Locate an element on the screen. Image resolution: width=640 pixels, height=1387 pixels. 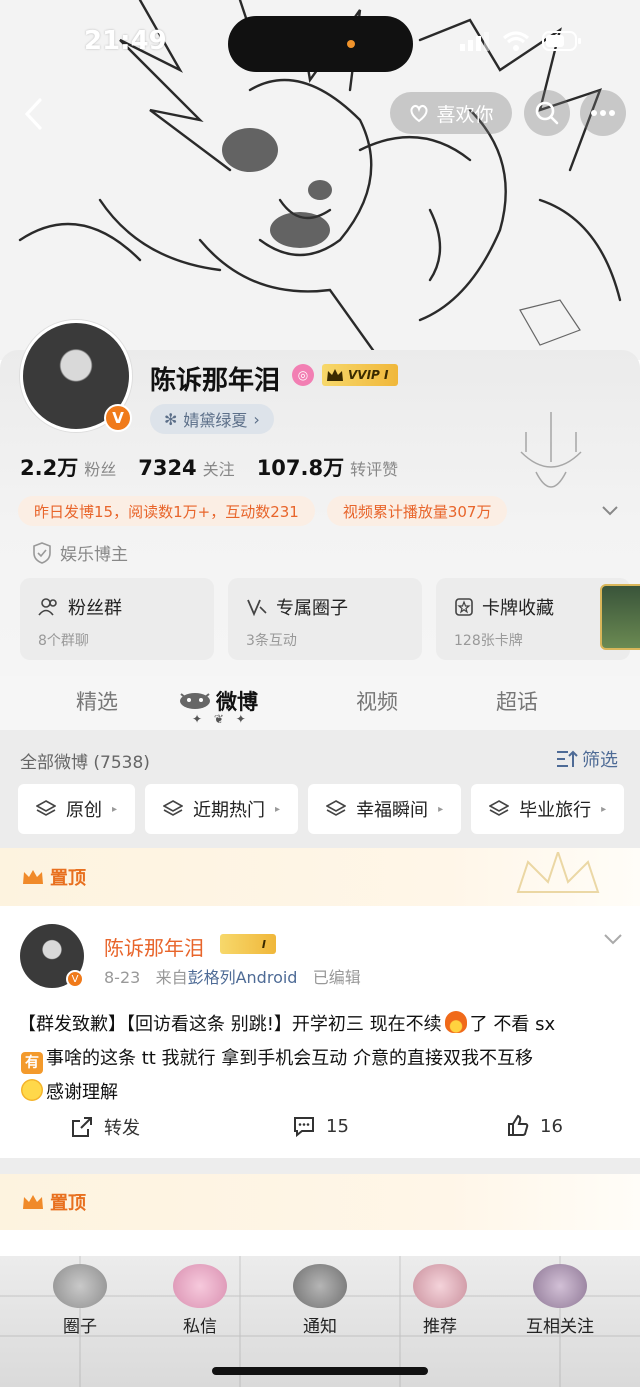
post-text-2: 了 不看 sx is located at coordinates (512, 1024).